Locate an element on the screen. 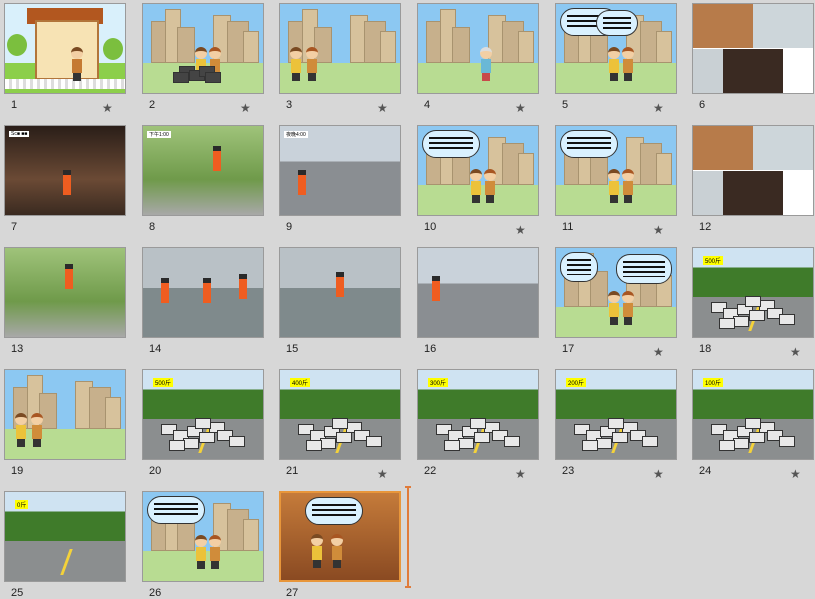 The image size is (815, 599). slide-thumbnail-8: 下午1:00 is located at coordinates (203, 170).